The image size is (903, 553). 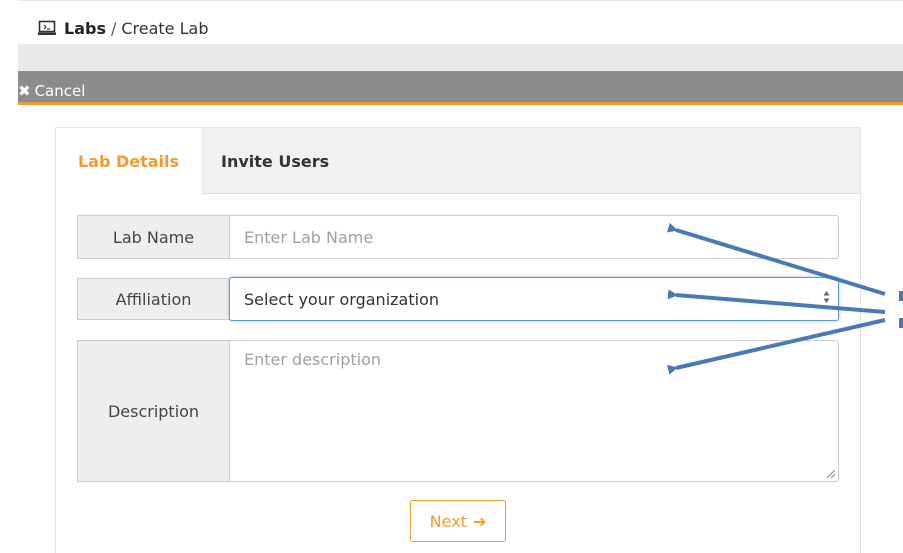 I want to click on cancel-bar, so click(x=460, y=88).